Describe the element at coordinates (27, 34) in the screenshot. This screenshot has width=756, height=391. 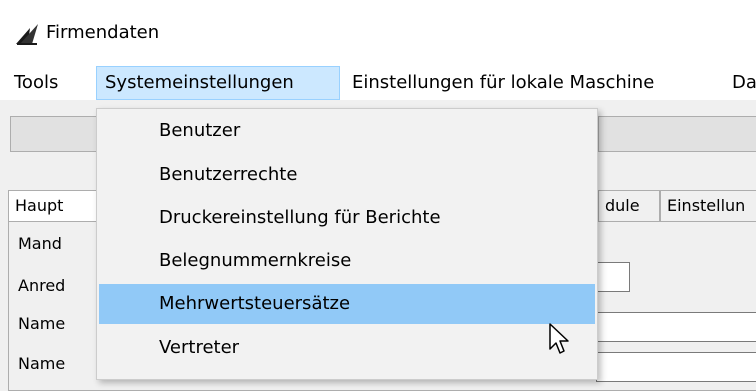
I see `app-logo-icon` at that location.